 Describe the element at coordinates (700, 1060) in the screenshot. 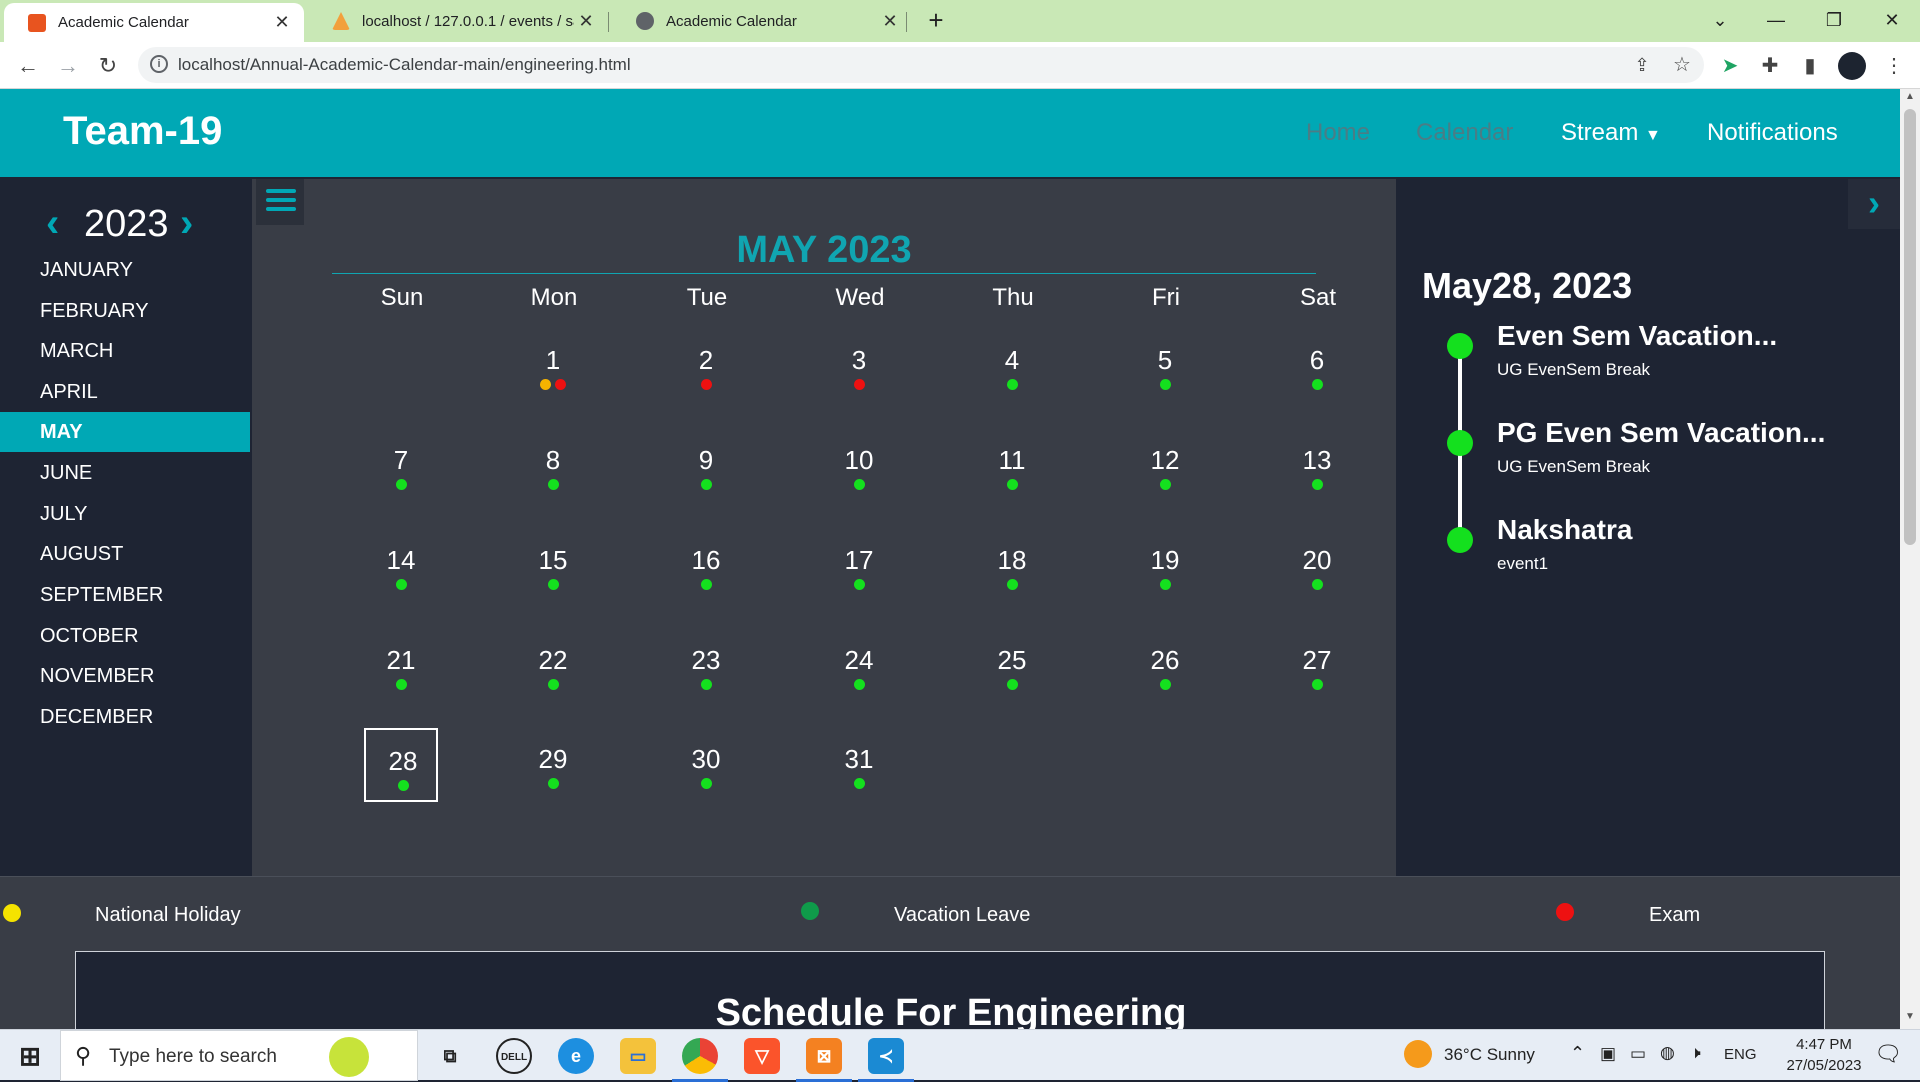

I see `chrome-icon` at that location.